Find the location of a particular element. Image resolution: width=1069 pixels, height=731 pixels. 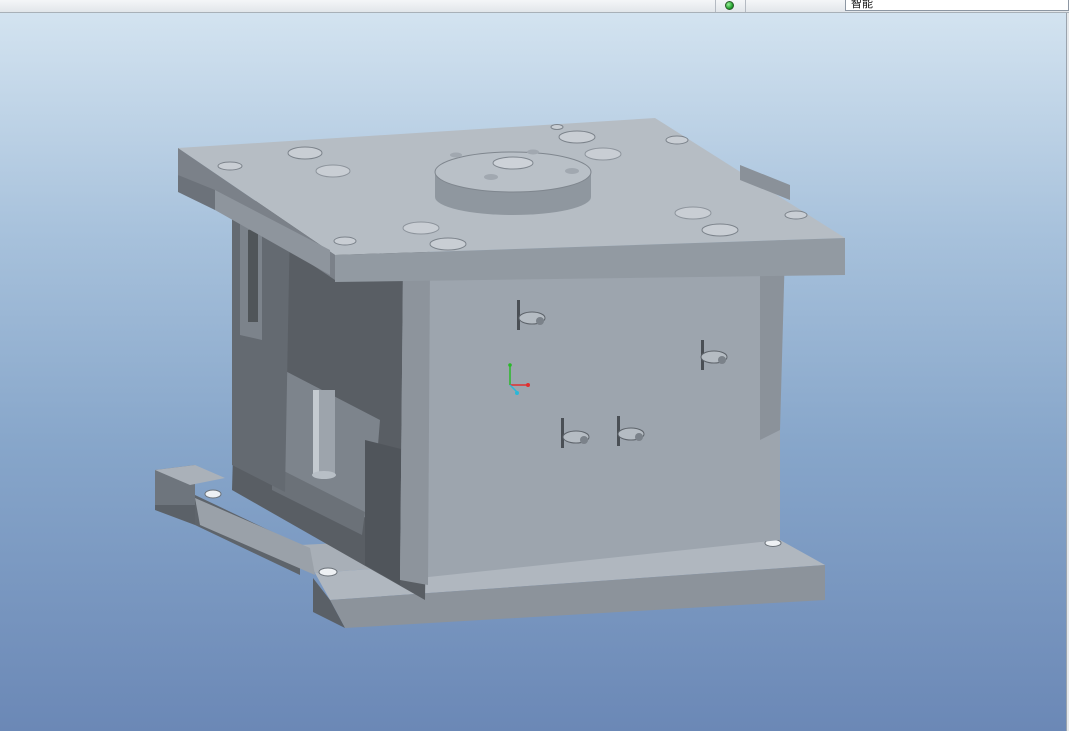

status-light-icon is located at coordinates (729, 5).